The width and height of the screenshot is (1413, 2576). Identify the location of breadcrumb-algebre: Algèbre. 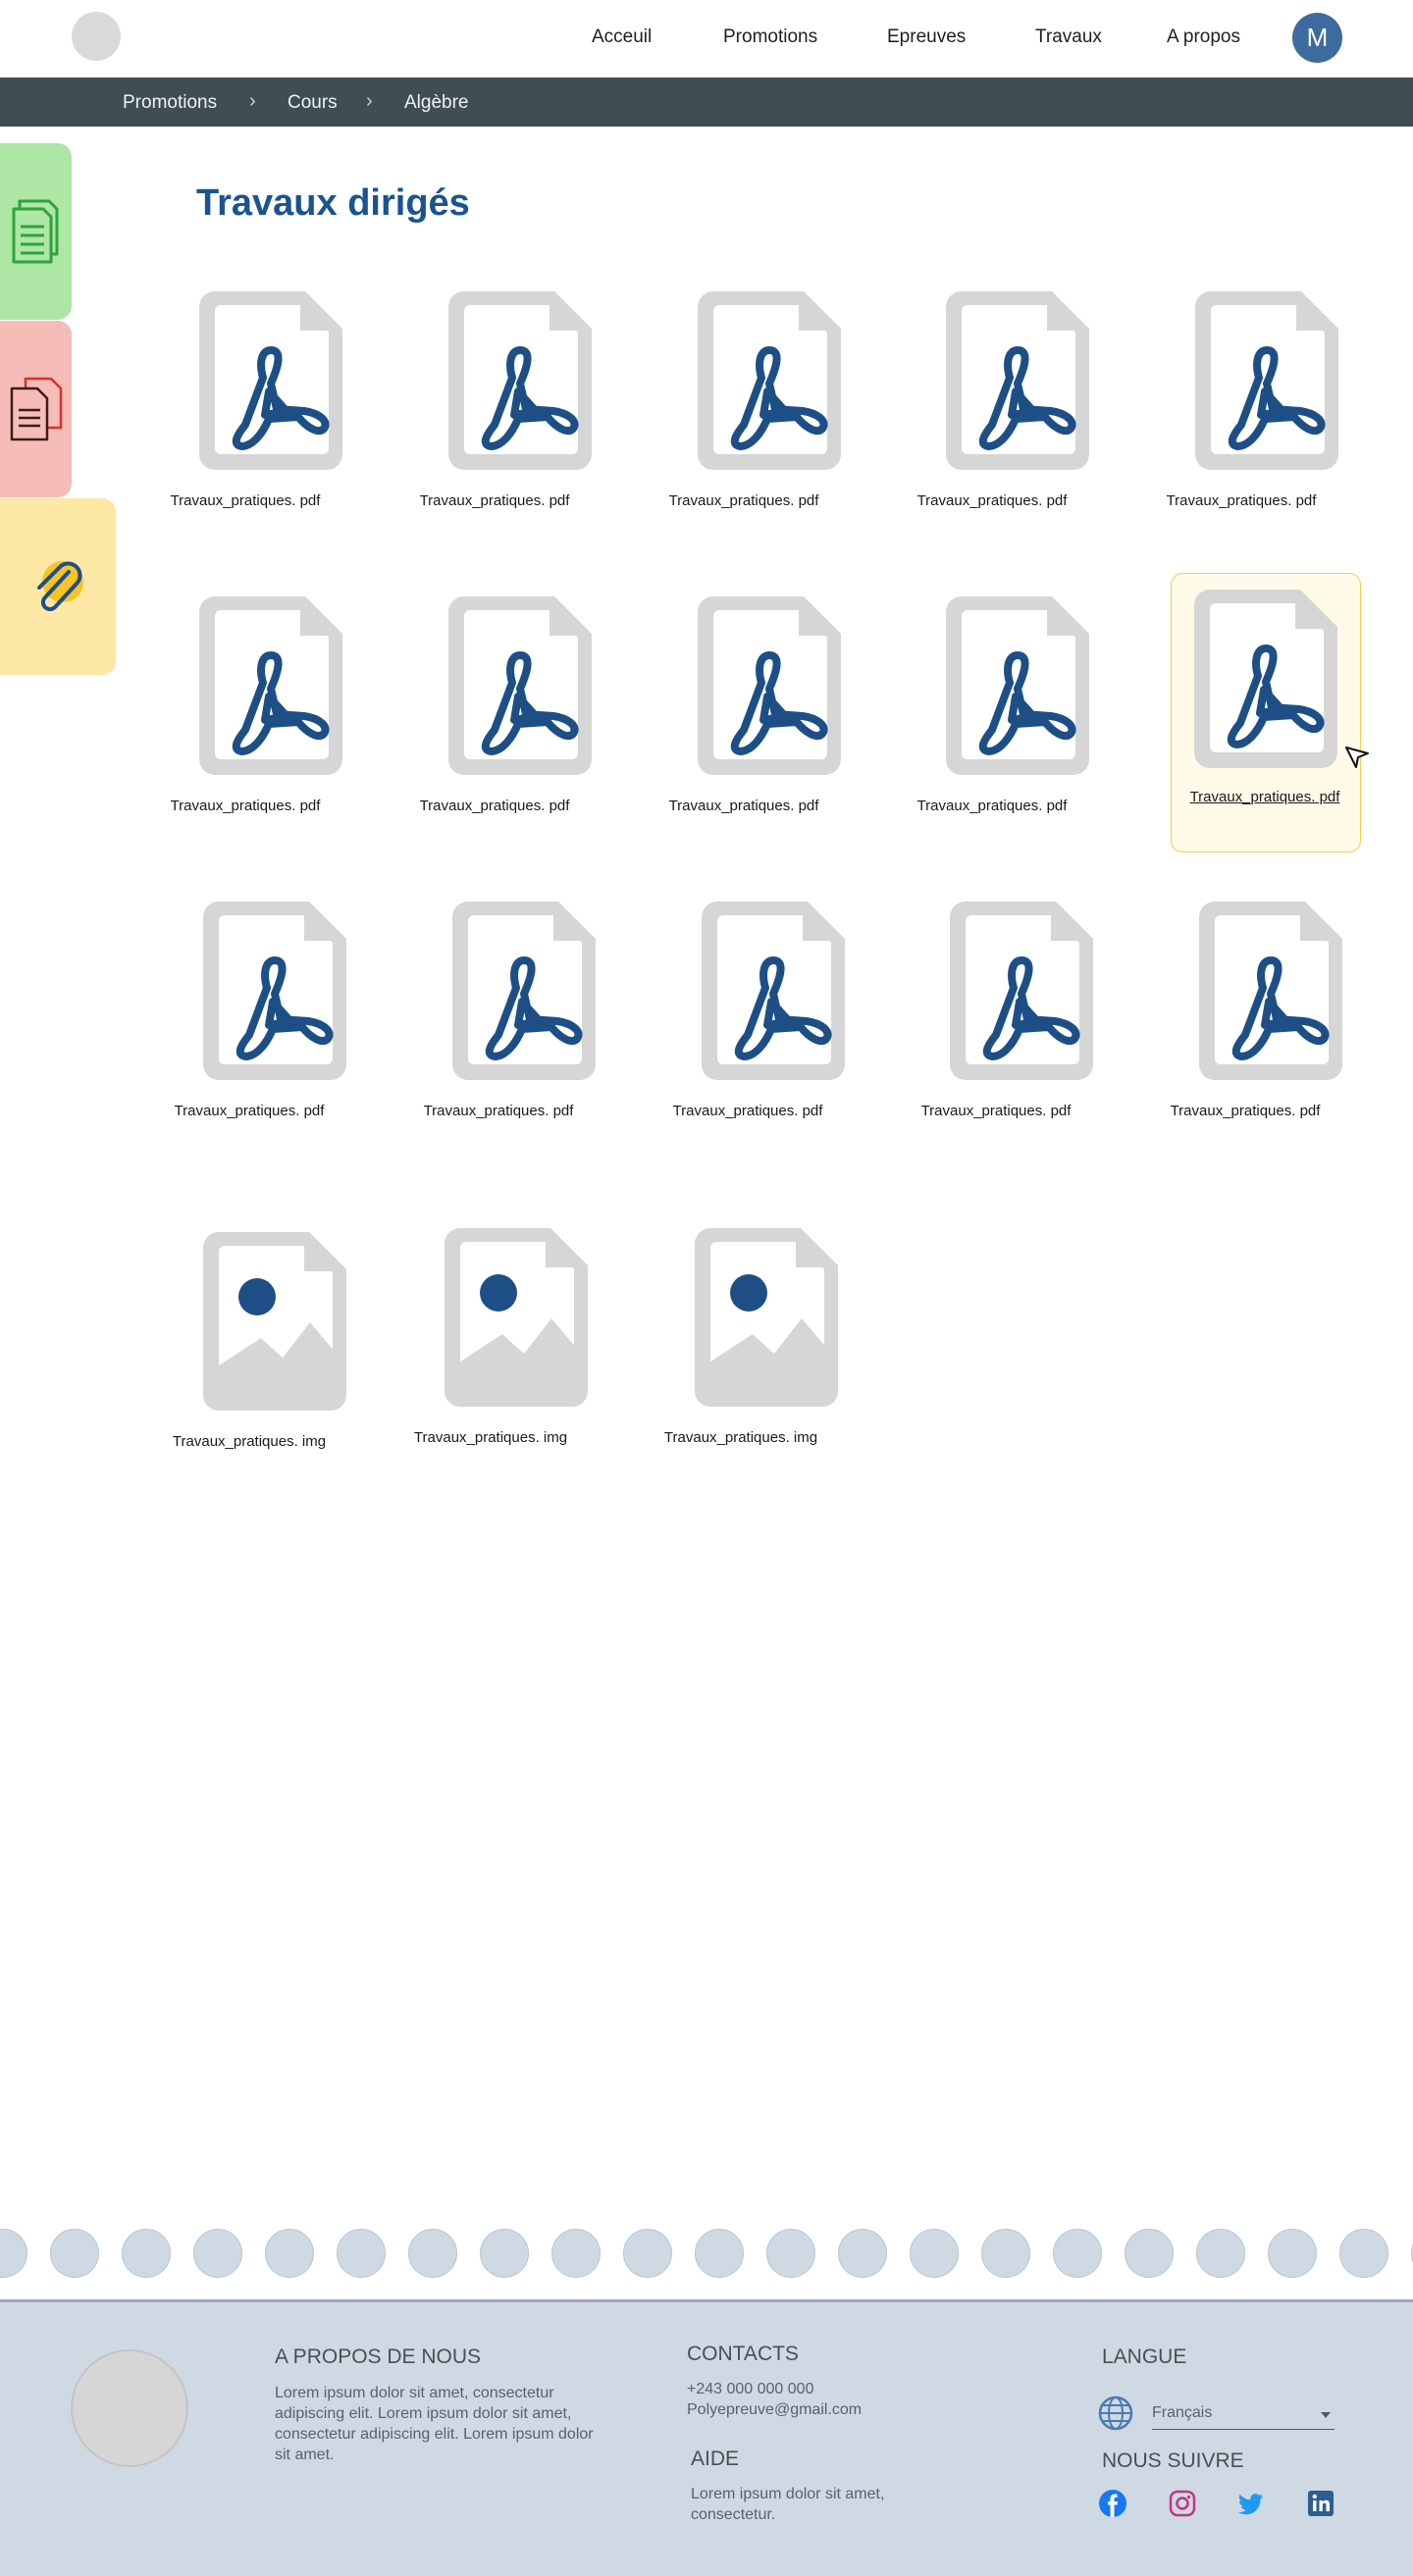
(436, 103).